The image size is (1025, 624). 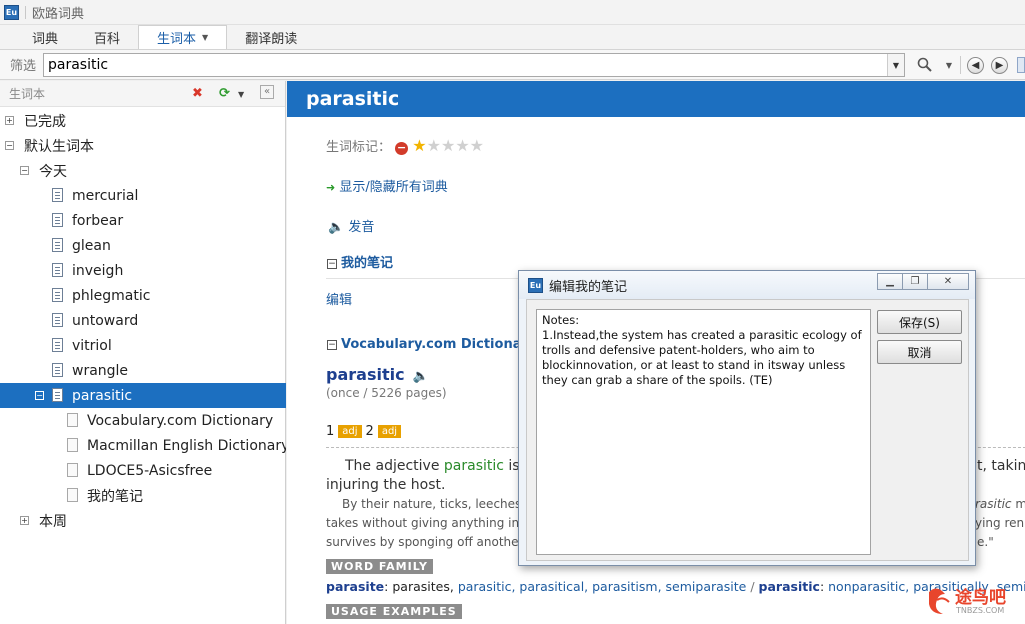 I want to click on edit-notes-link: 编辑, so click(x=339, y=300).